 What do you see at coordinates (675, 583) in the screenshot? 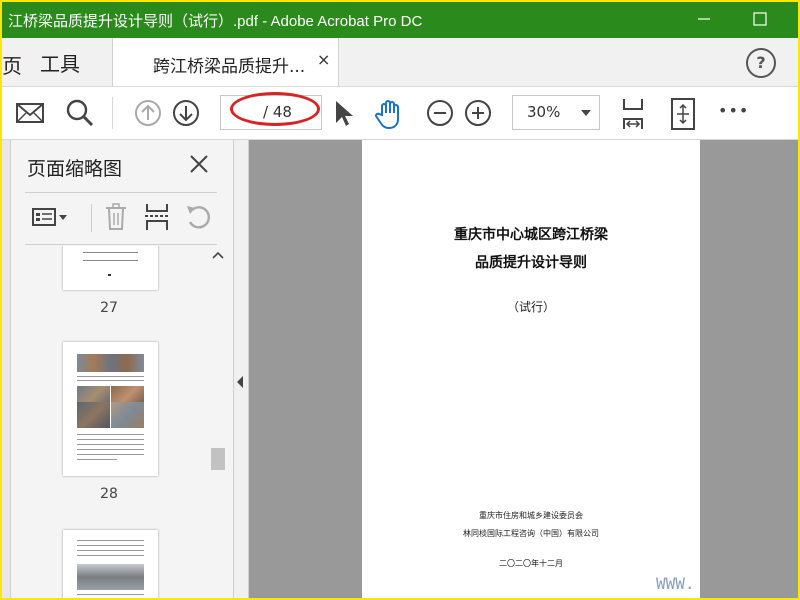
I see `watermark: WWW.` at bounding box center [675, 583].